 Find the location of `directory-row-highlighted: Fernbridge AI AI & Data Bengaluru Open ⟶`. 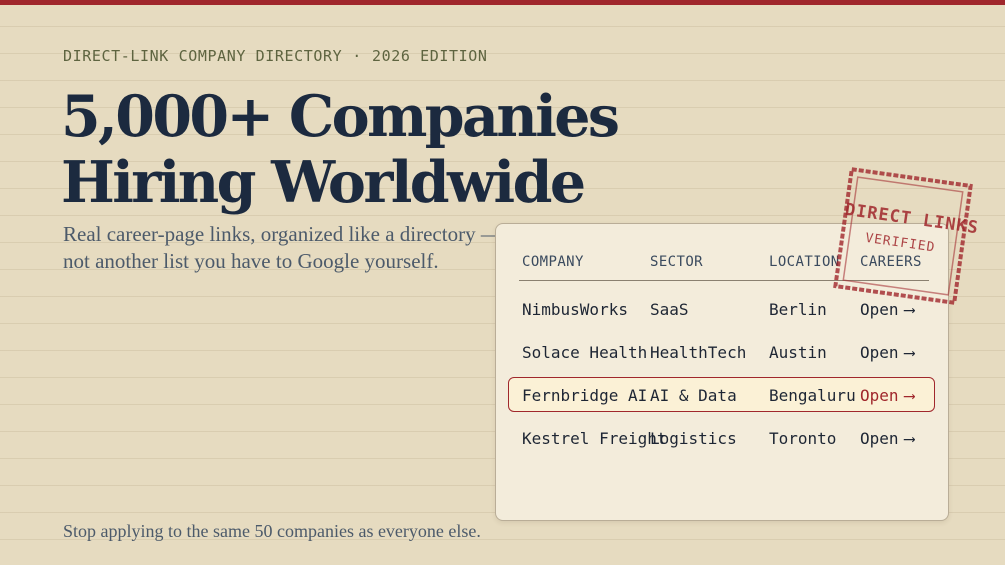

directory-row-highlighted: Fernbridge AI AI & Data Bengaluru Open ⟶ is located at coordinates (722, 395).